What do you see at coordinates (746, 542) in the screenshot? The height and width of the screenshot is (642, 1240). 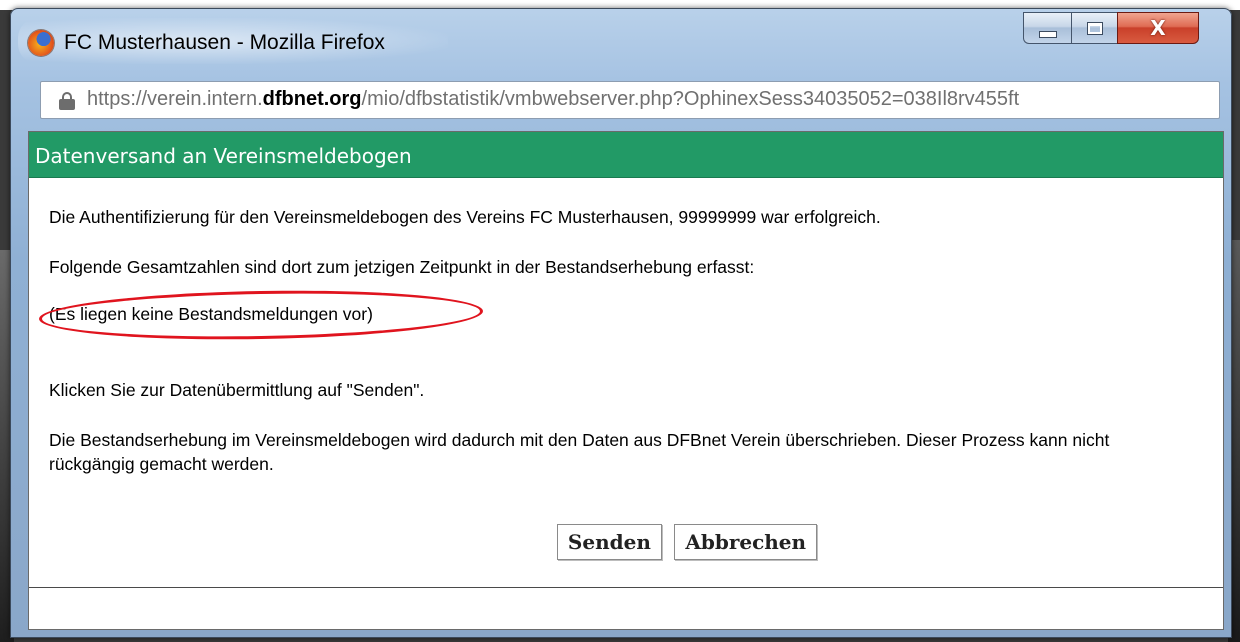 I see `cancel-button: Abbrechen` at bounding box center [746, 542].